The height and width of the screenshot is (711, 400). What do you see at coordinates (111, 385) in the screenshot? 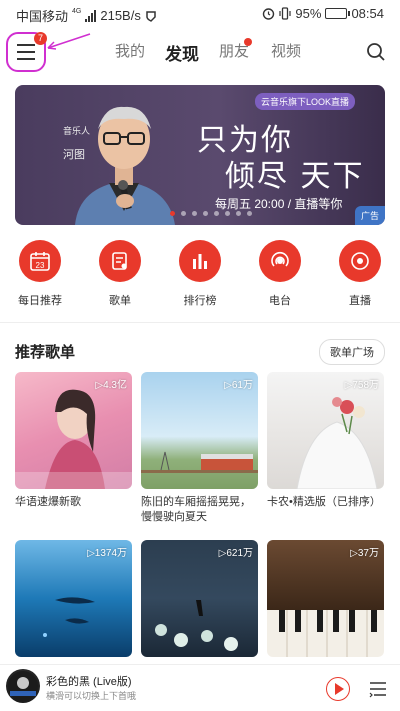
I see `play-count: ▷4.3亿` at bounding box center [111, 385].